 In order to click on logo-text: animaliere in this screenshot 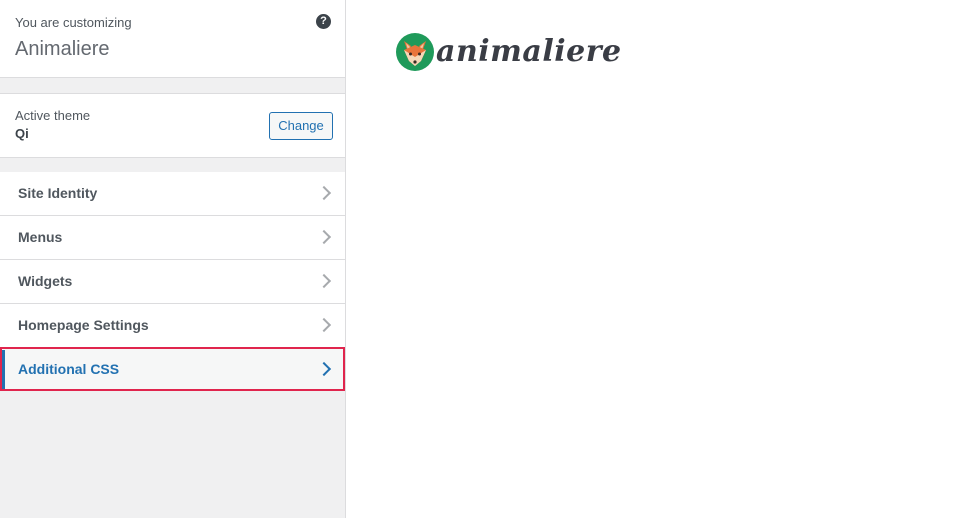, I will do `click(529, 51)`.